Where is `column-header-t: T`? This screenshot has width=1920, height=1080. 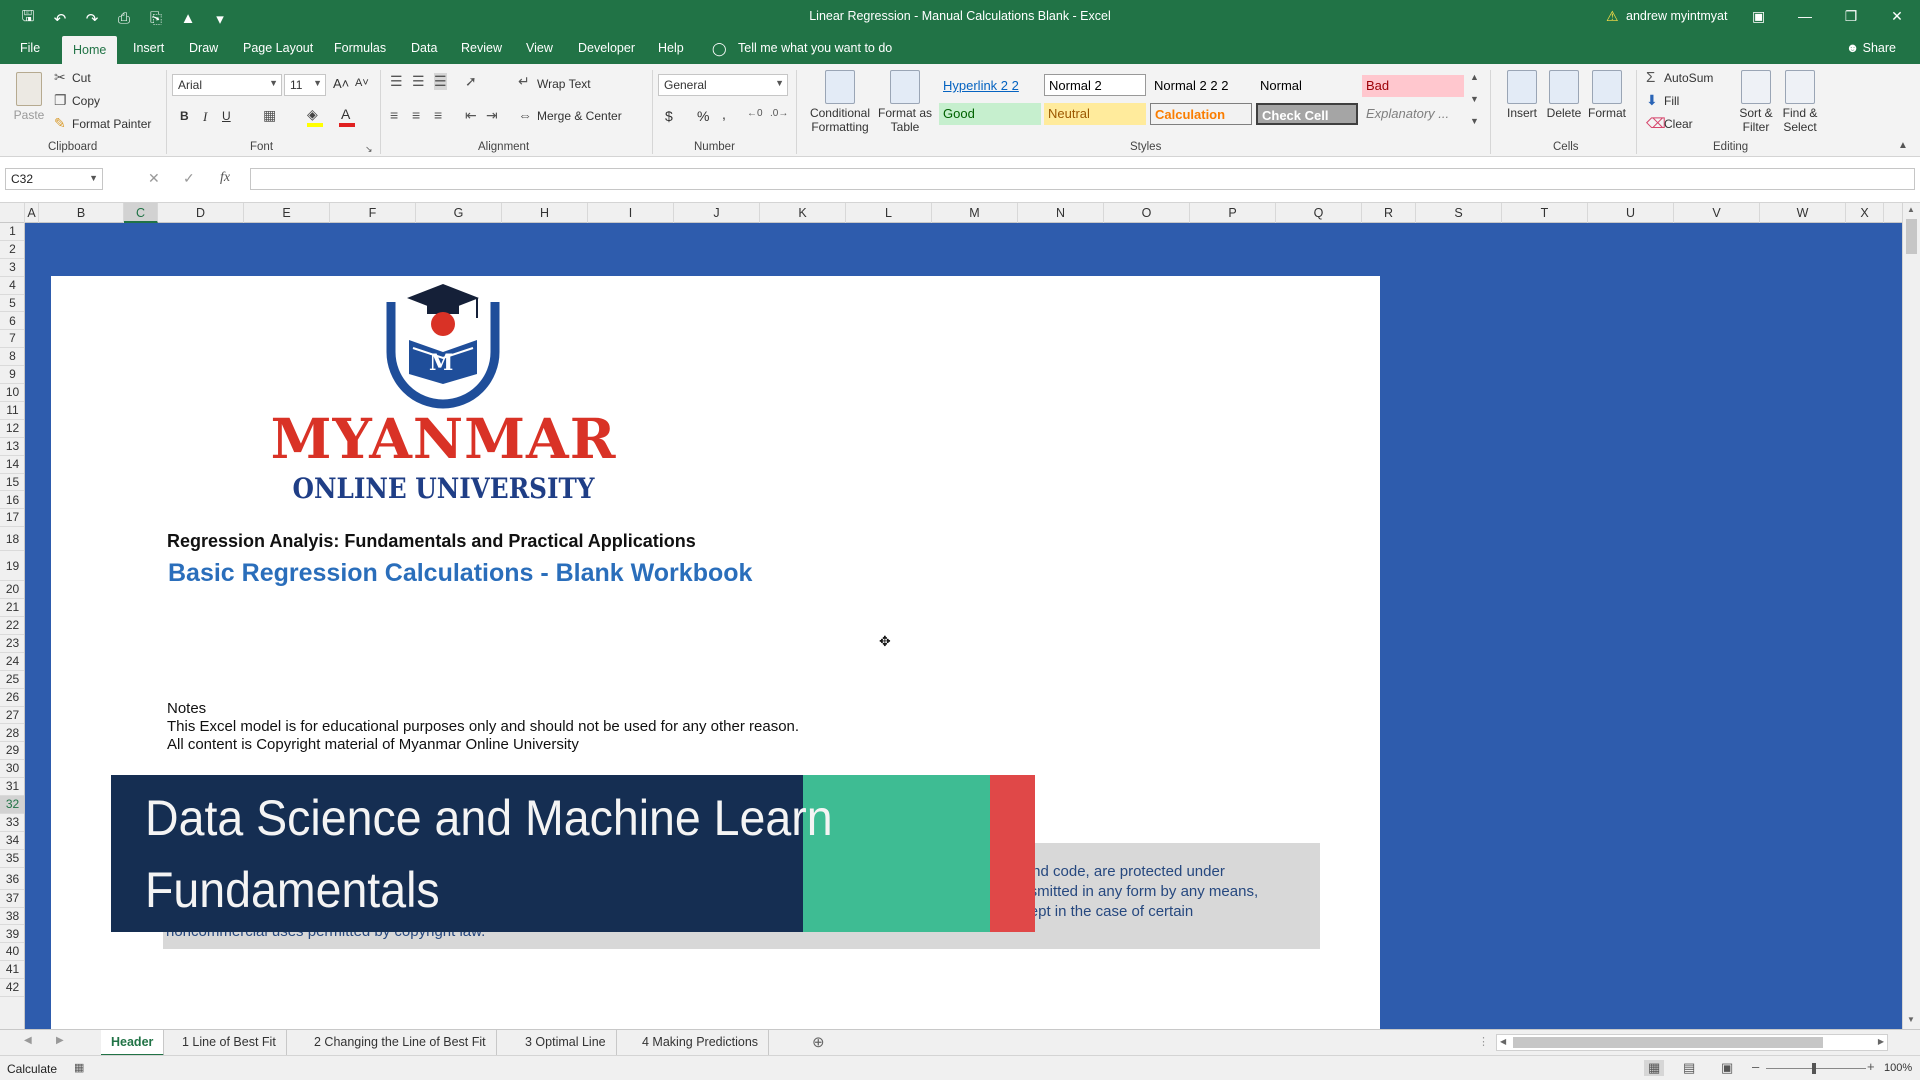 column-header-t: T is located at coordinates (1545, 213).